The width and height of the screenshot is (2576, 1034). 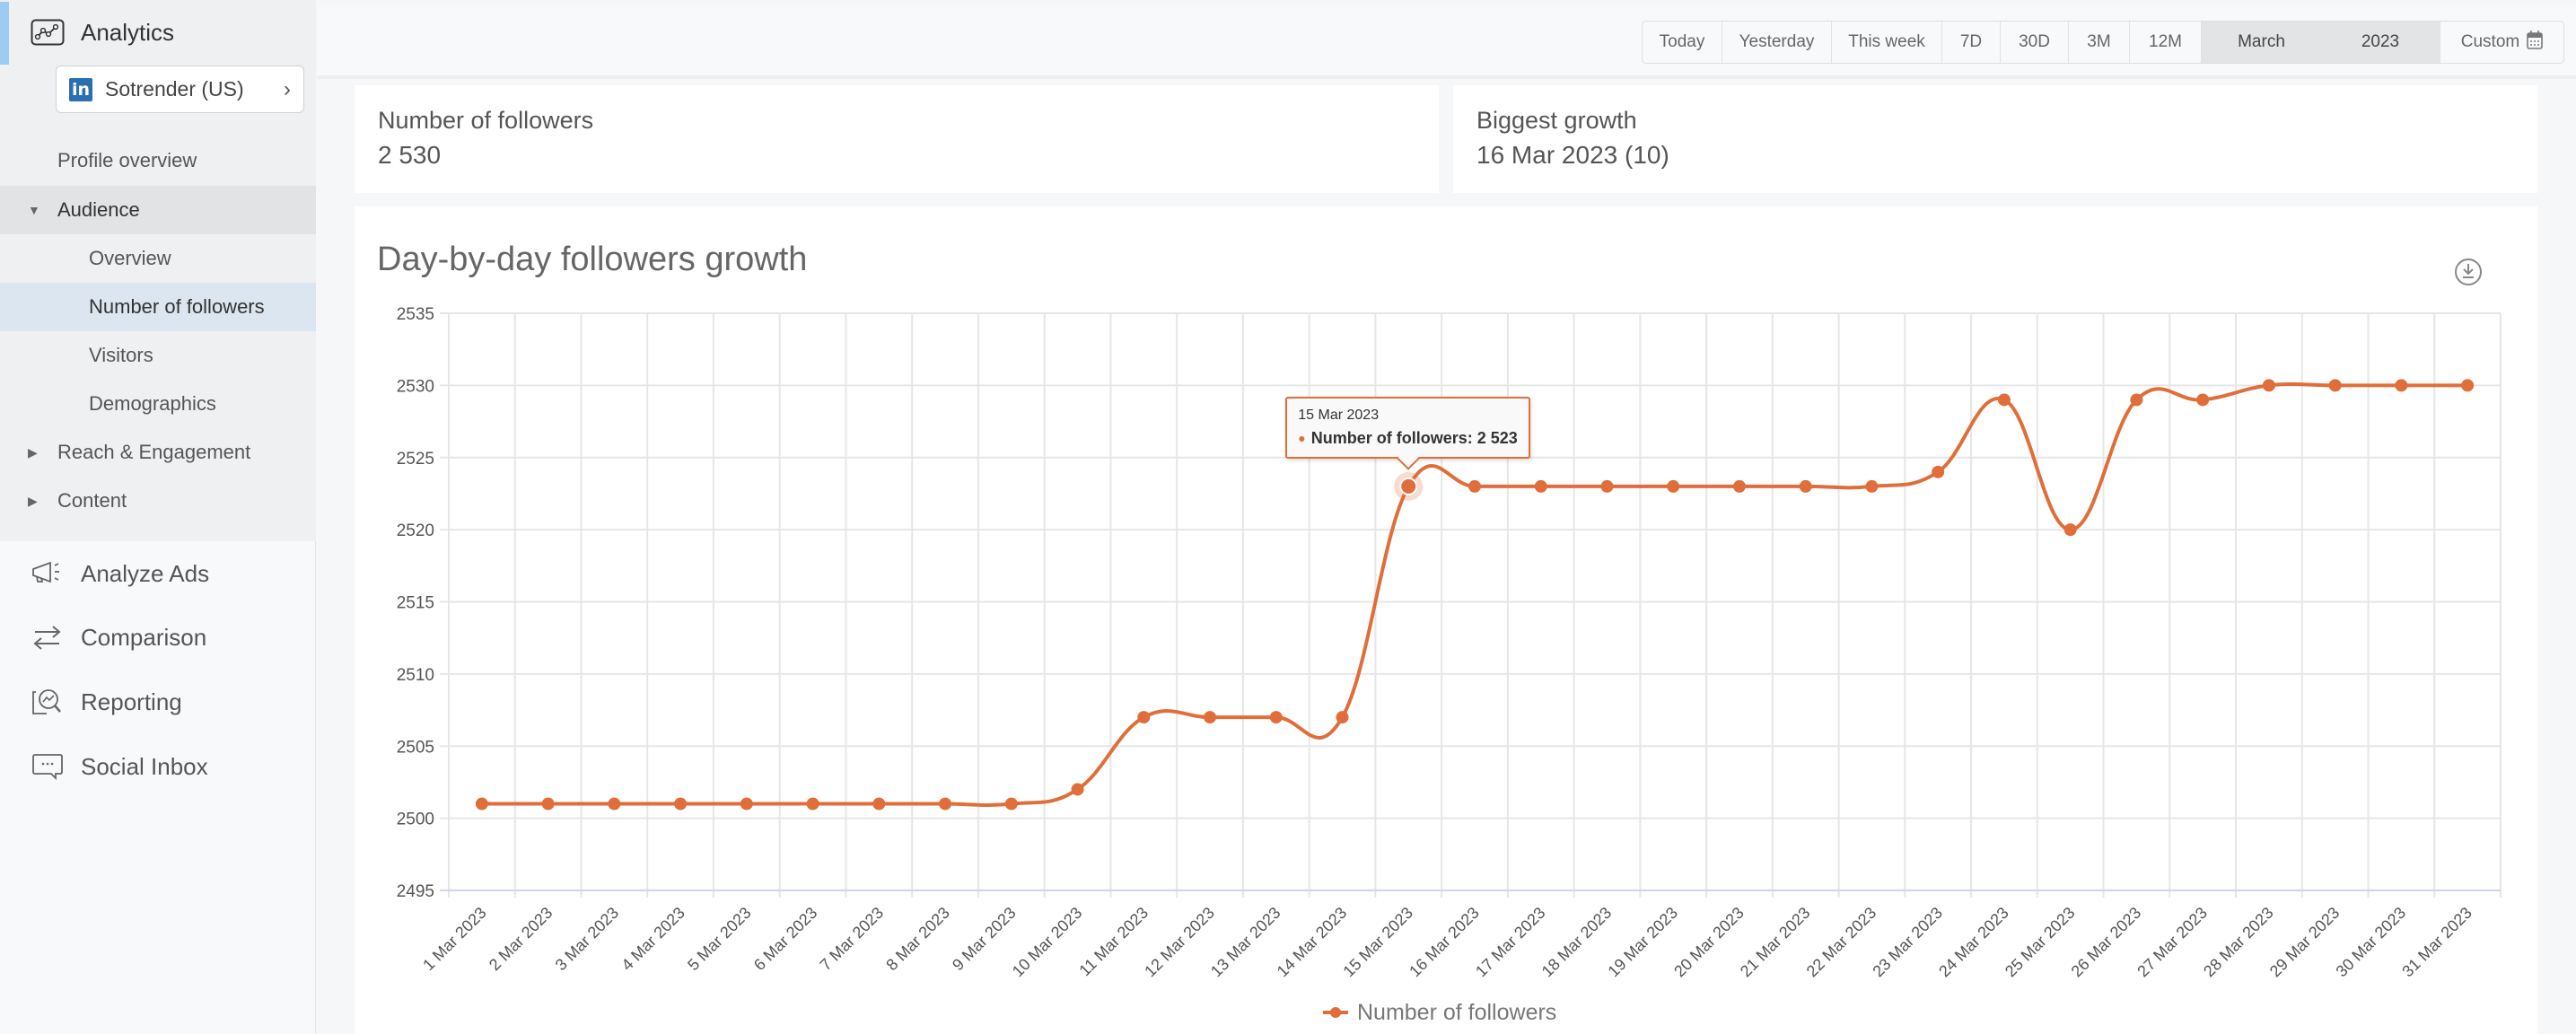 I want to click on nav-reporting: Reporting, so click(x=106, y=702).